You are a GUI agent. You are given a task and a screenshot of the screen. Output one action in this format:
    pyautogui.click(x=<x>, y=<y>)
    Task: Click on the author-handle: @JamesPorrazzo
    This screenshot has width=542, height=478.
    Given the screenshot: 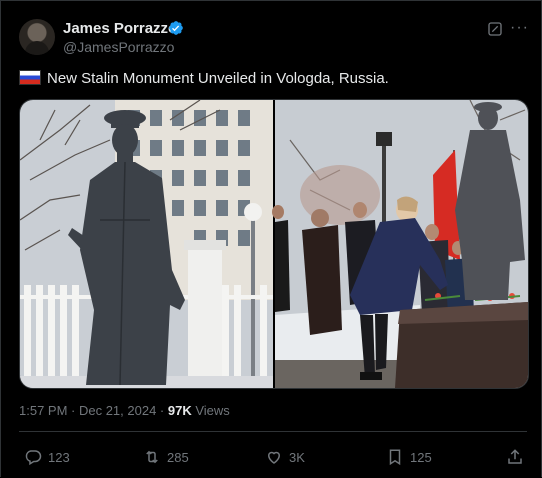 What is the action you would take?
    pyautogui.click(x=118, y=47)
    